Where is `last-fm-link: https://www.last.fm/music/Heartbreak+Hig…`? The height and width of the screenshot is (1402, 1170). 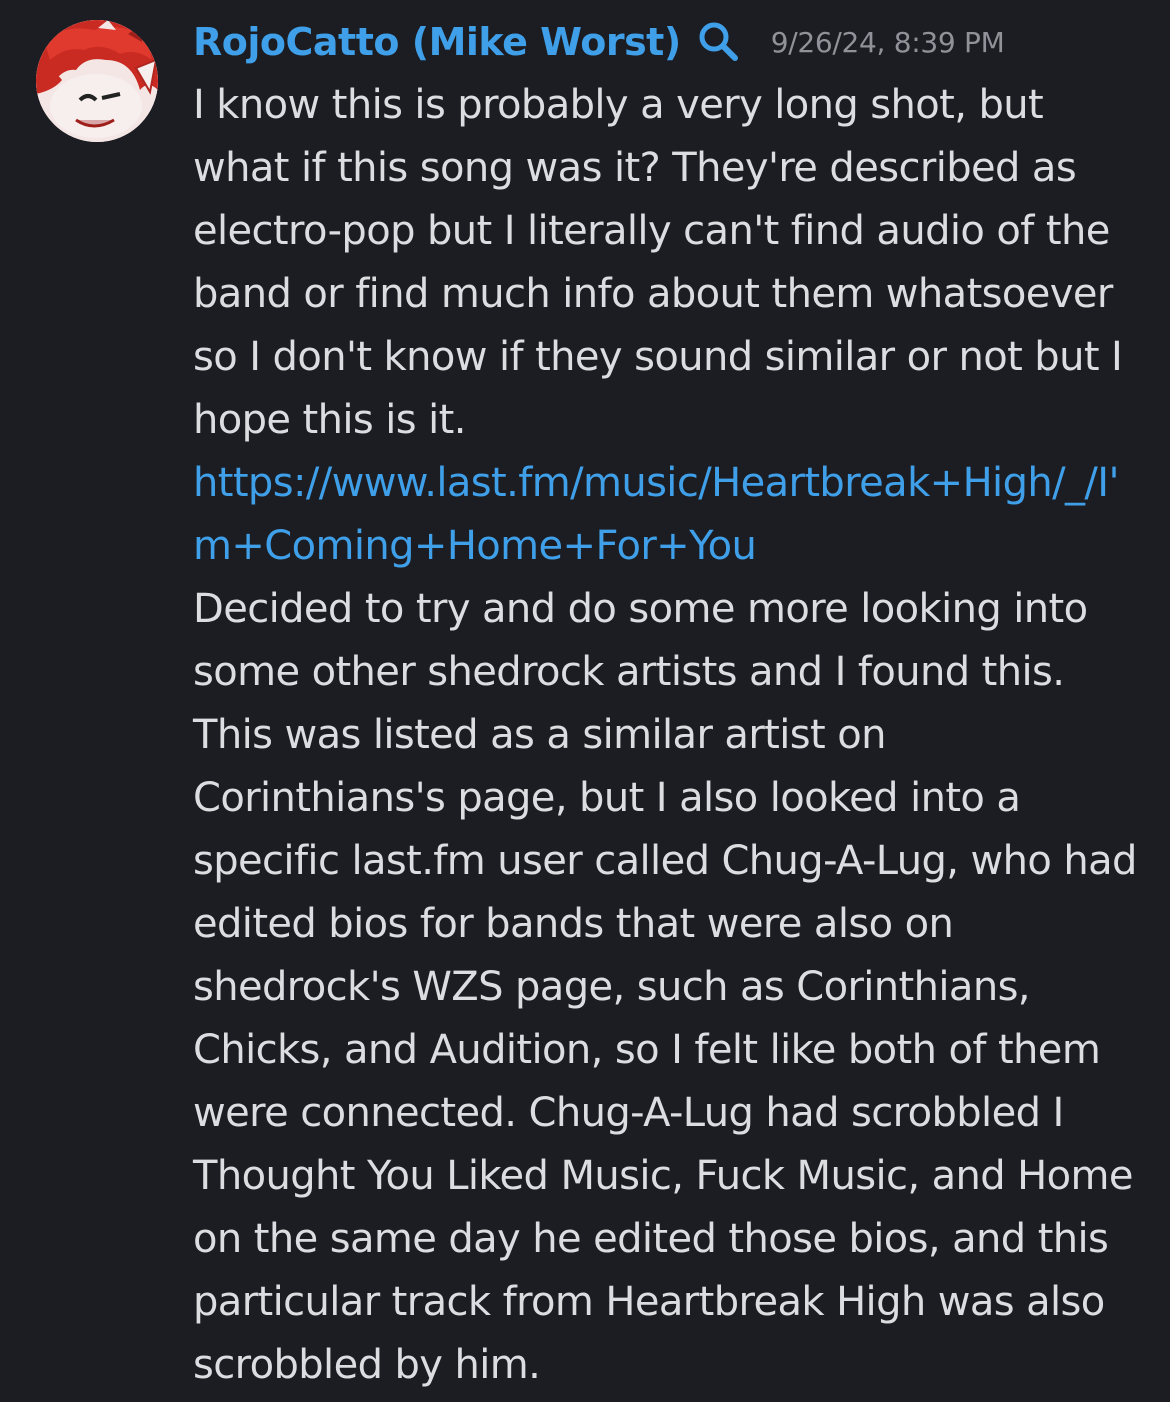
last-fm-link: https://www.last.fm/music/Heartbreak+Hig… is located at coordinates (656, 514).